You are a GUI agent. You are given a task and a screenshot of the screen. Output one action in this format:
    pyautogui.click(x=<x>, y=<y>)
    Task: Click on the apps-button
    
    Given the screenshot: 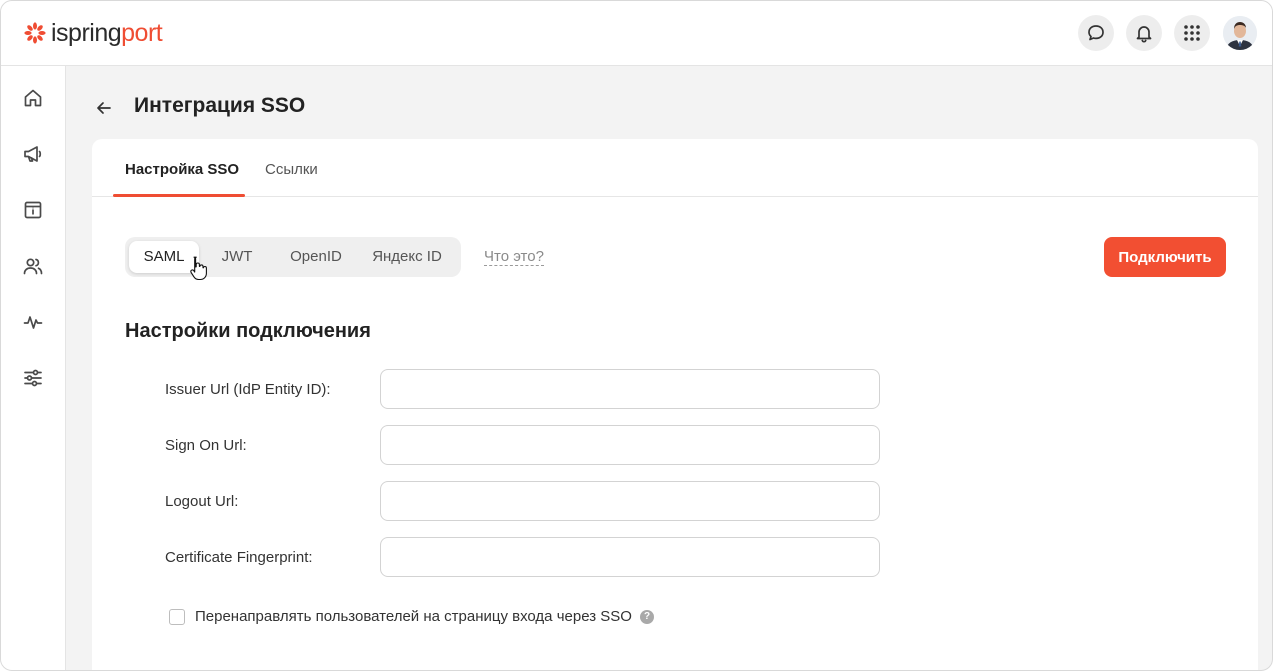 What is the action you would take?
    pyautogui.click(x=1192, y=33)
    